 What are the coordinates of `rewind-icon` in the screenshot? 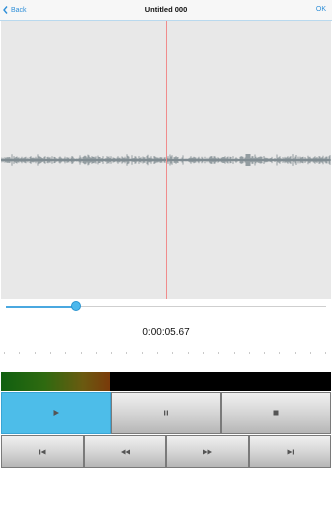 It's located at (125, 451).